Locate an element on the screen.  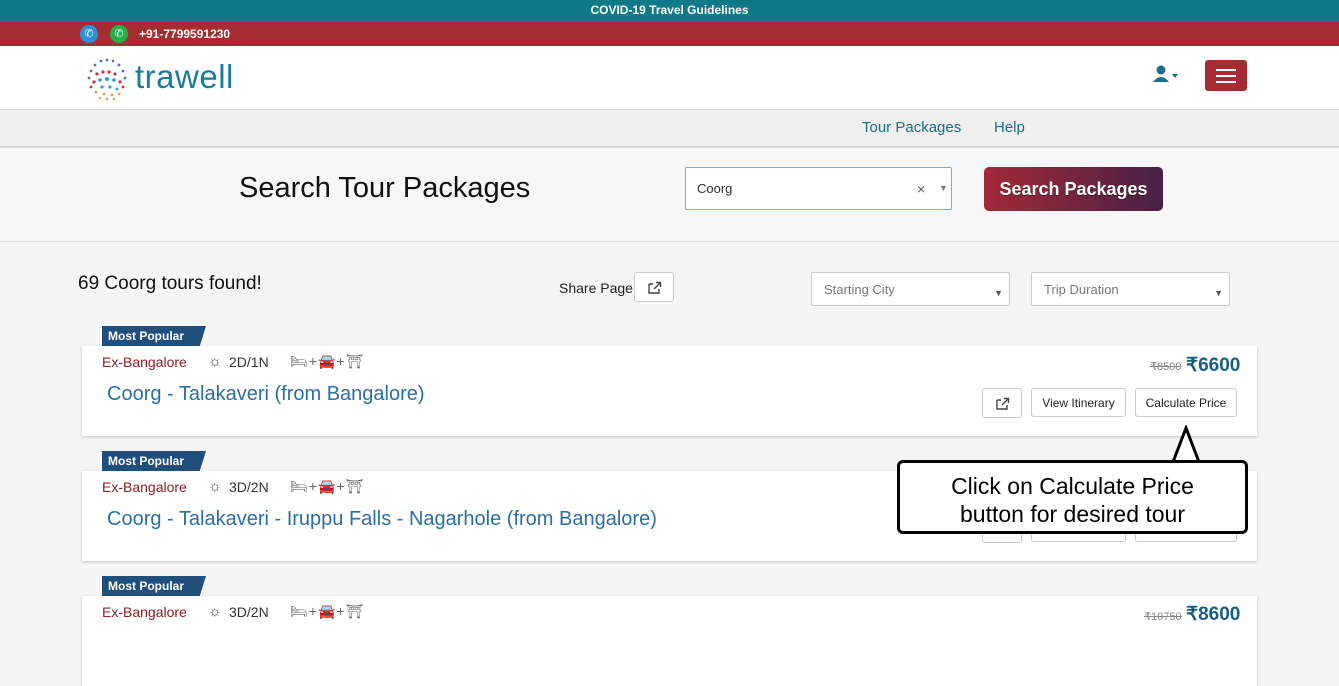
results-count: 69 Coorg tours found! is located at coordinates (170, 283).